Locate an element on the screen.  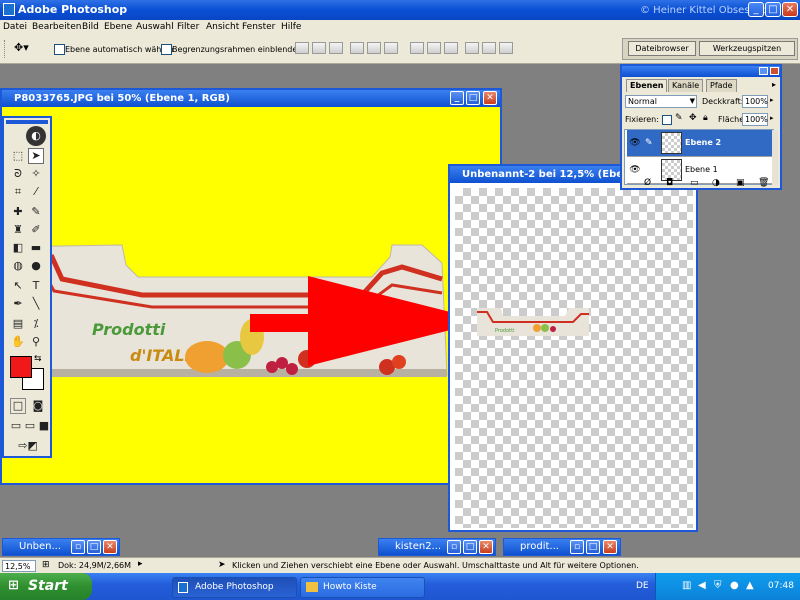
tab-layers: Ebenen is located at coordinates (647, 85).